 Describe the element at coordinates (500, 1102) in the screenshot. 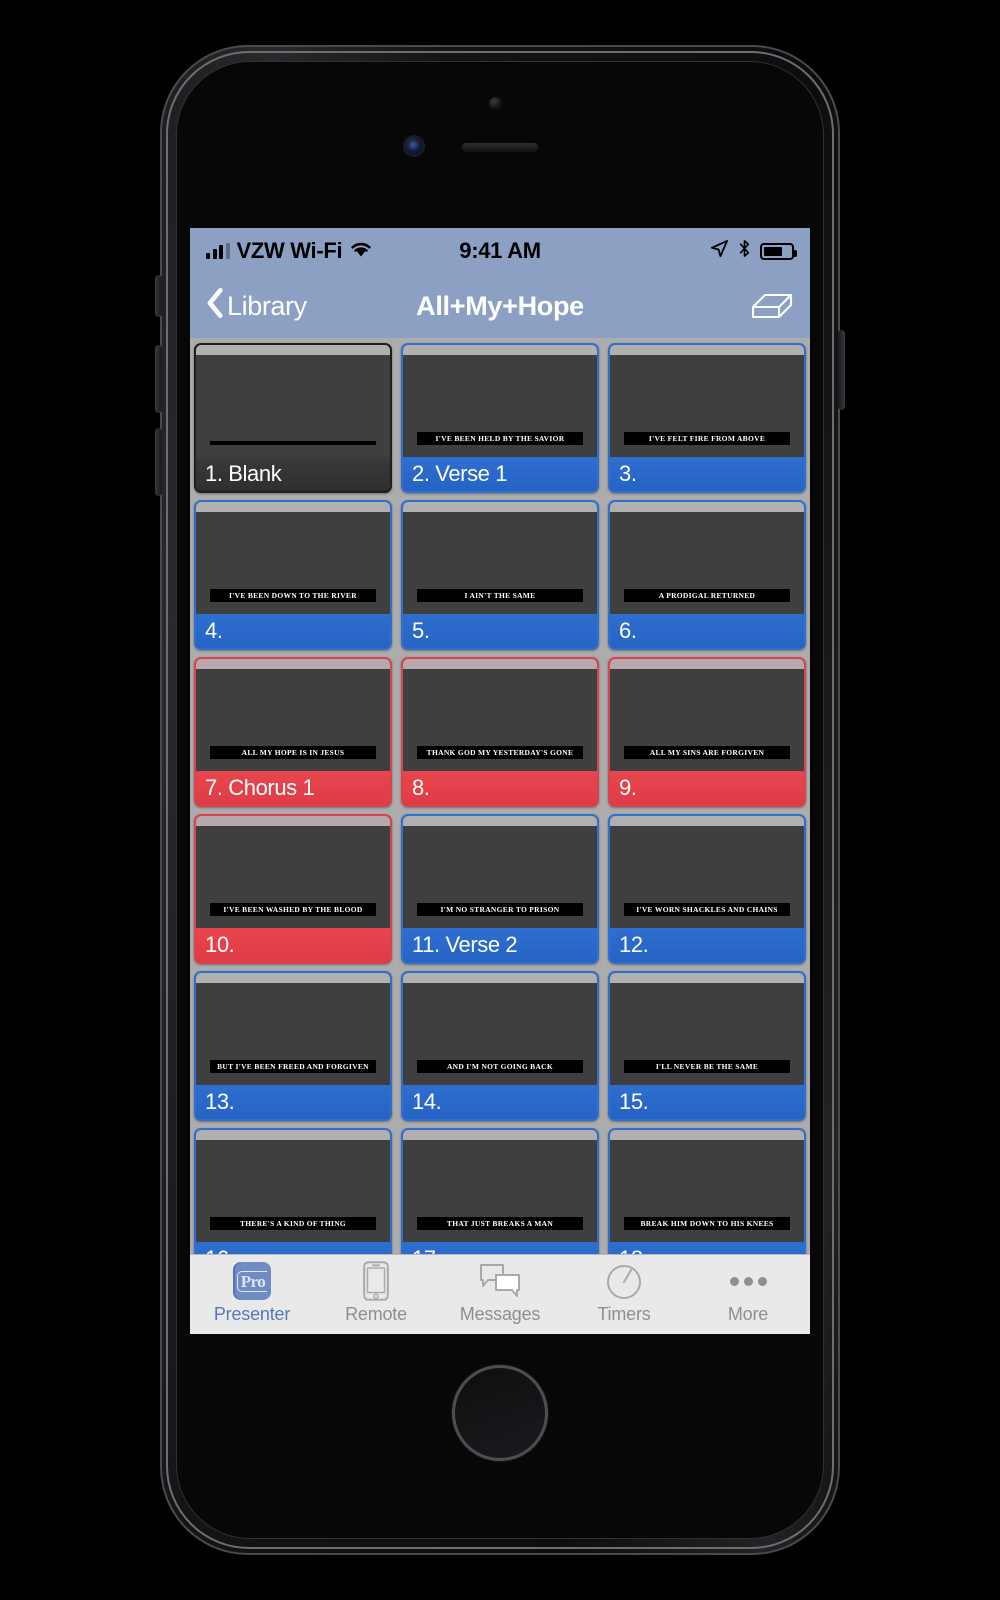

I see `slide-label: 14.` at that location.